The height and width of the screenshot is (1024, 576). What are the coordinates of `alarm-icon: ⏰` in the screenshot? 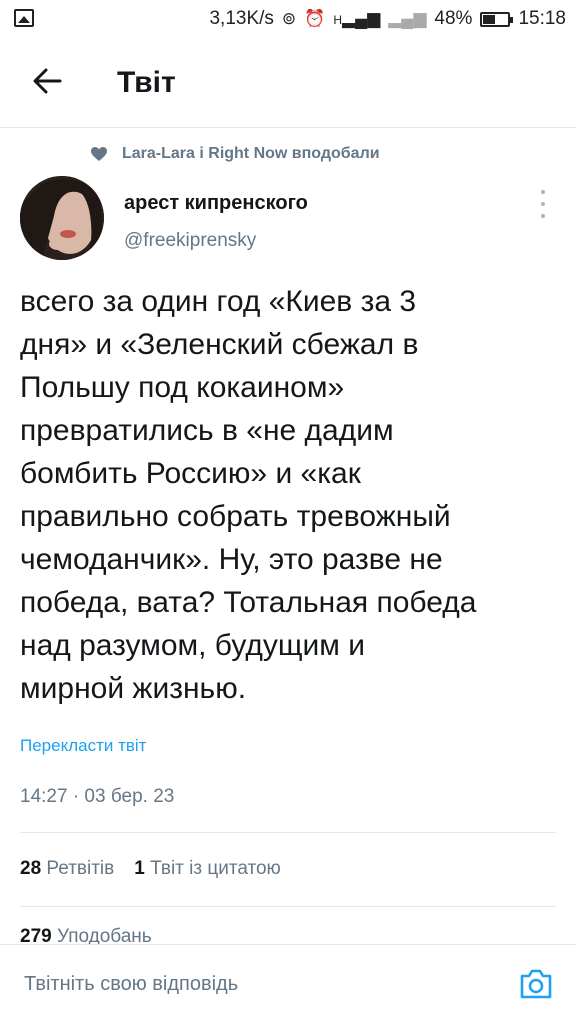 It's located at (315, 18).